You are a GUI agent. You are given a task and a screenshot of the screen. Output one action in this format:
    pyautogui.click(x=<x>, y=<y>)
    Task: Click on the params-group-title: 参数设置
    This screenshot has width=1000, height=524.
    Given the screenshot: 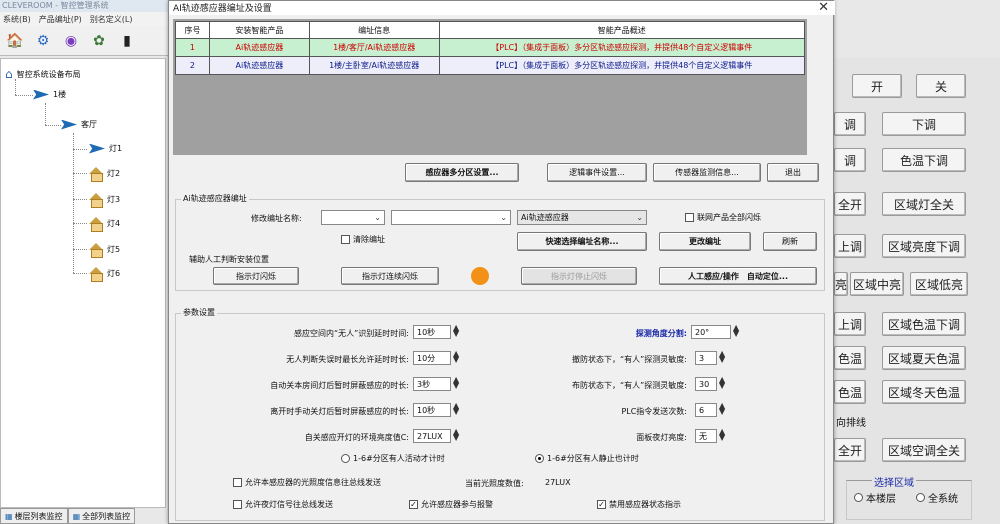 What is the action you would take?
    pyautogui.click(x=199, y=312)
    